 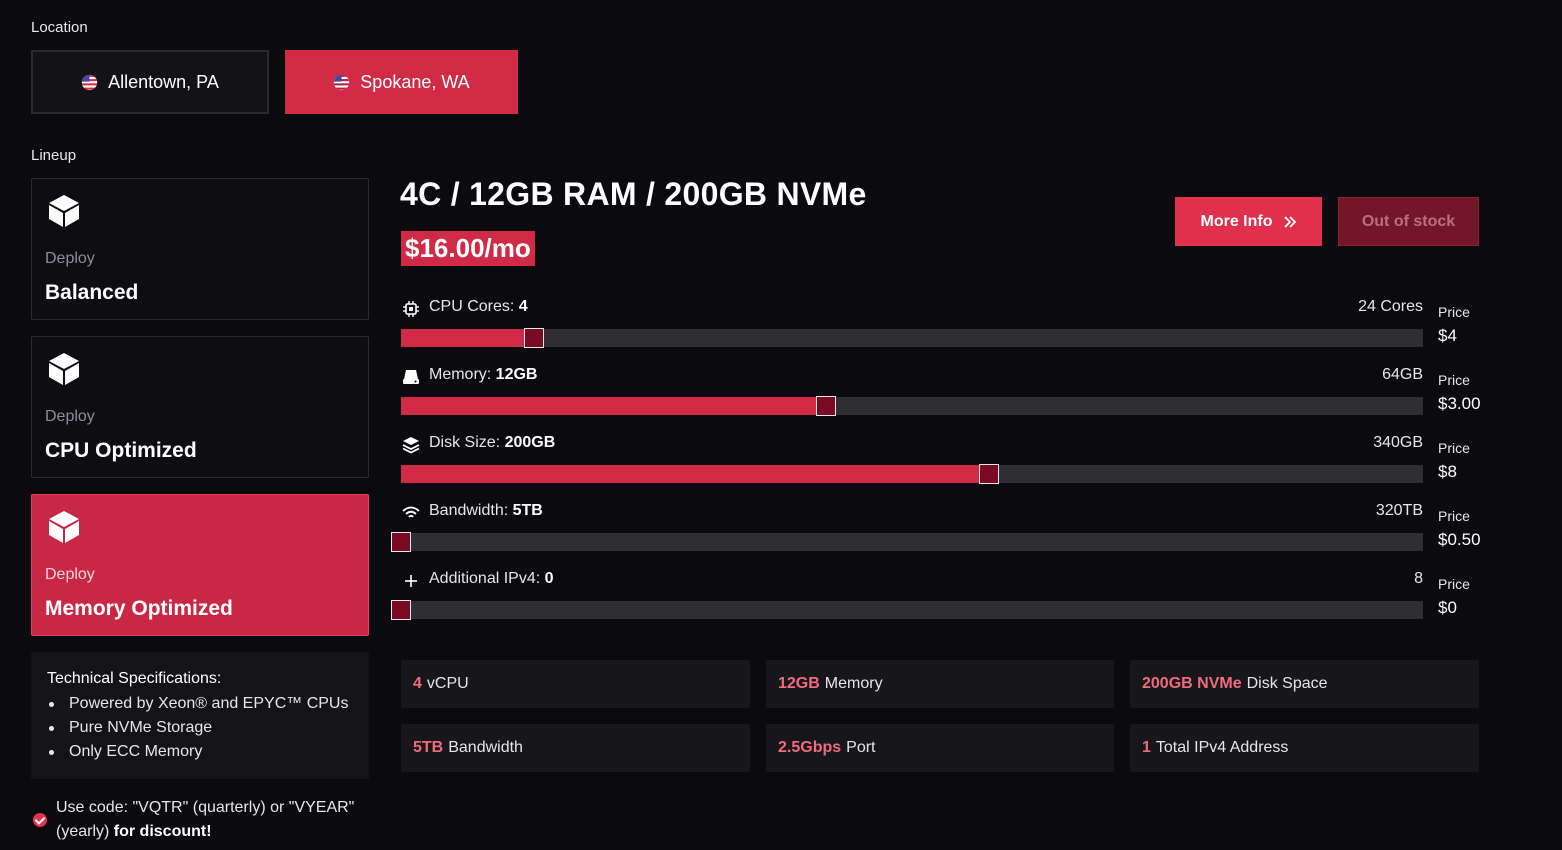 What do you see at coordinates (940, 748) in the screenshot?
I see `feature-port: 2.5Gbps Port` at bounding box center [940, 748].